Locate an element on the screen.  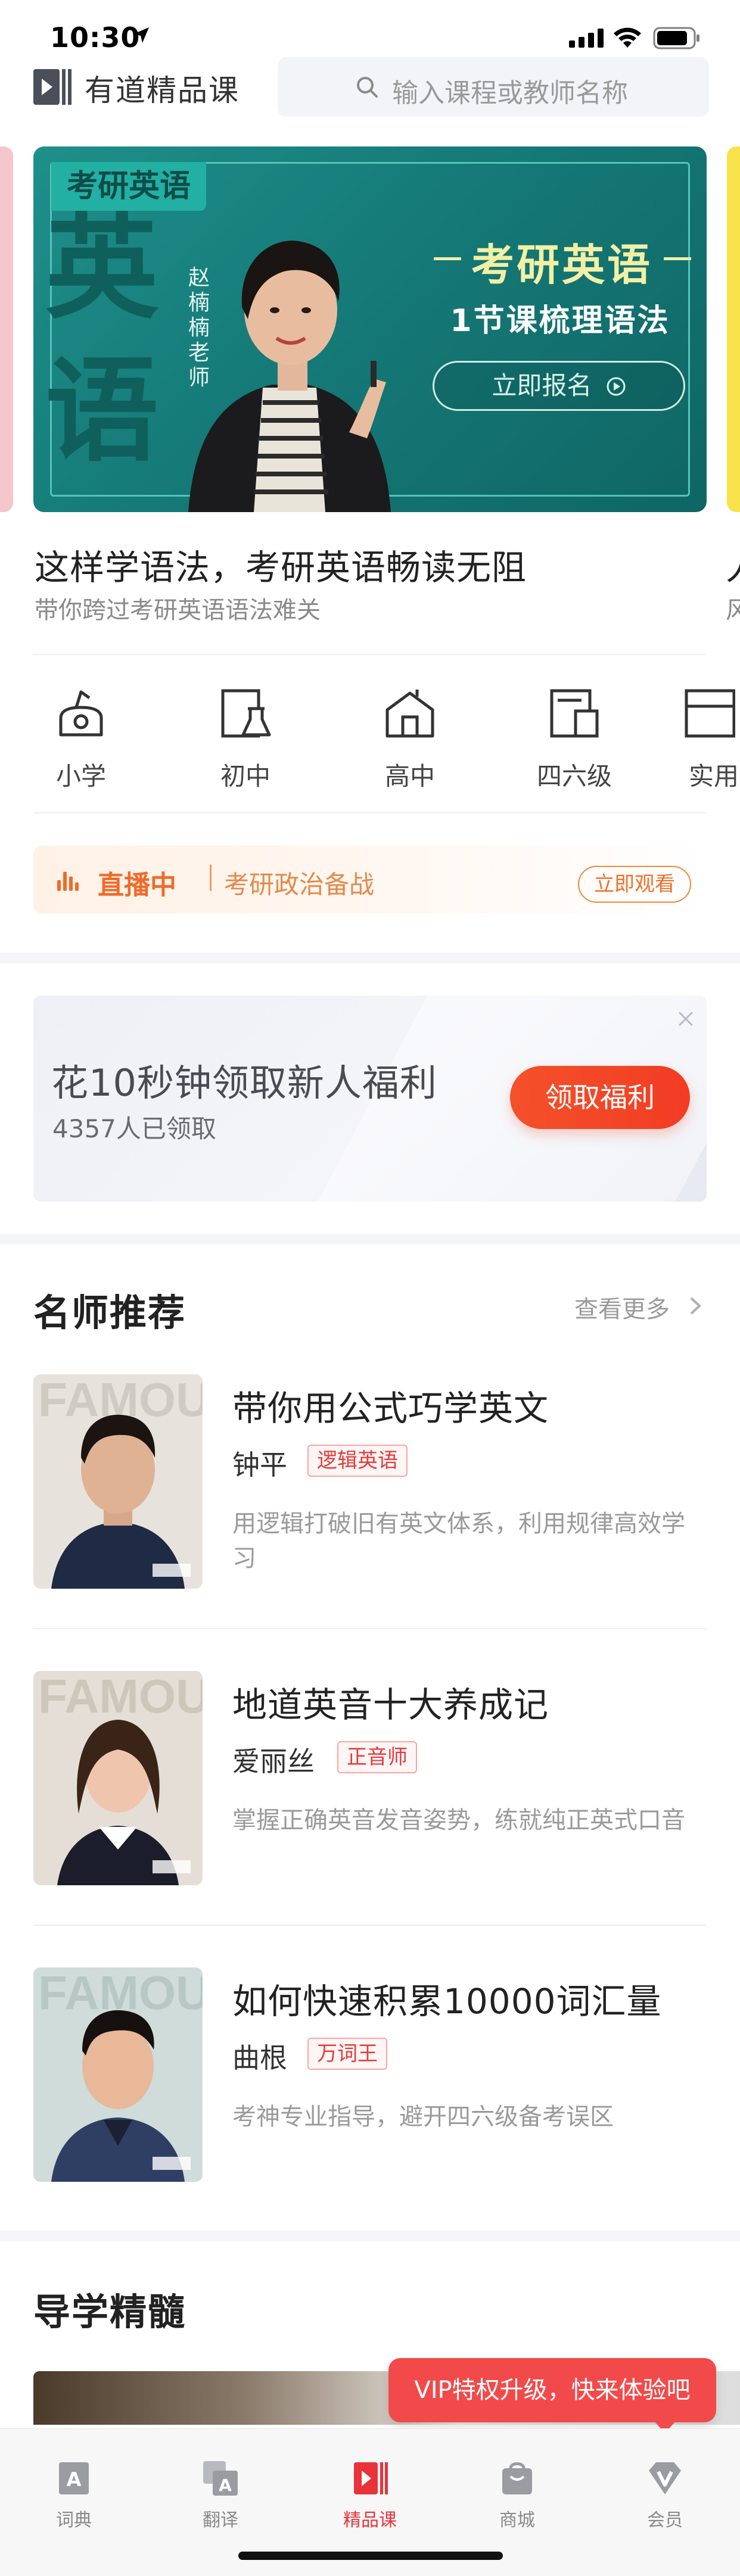
book-icon is located at coordinates (710, 713).